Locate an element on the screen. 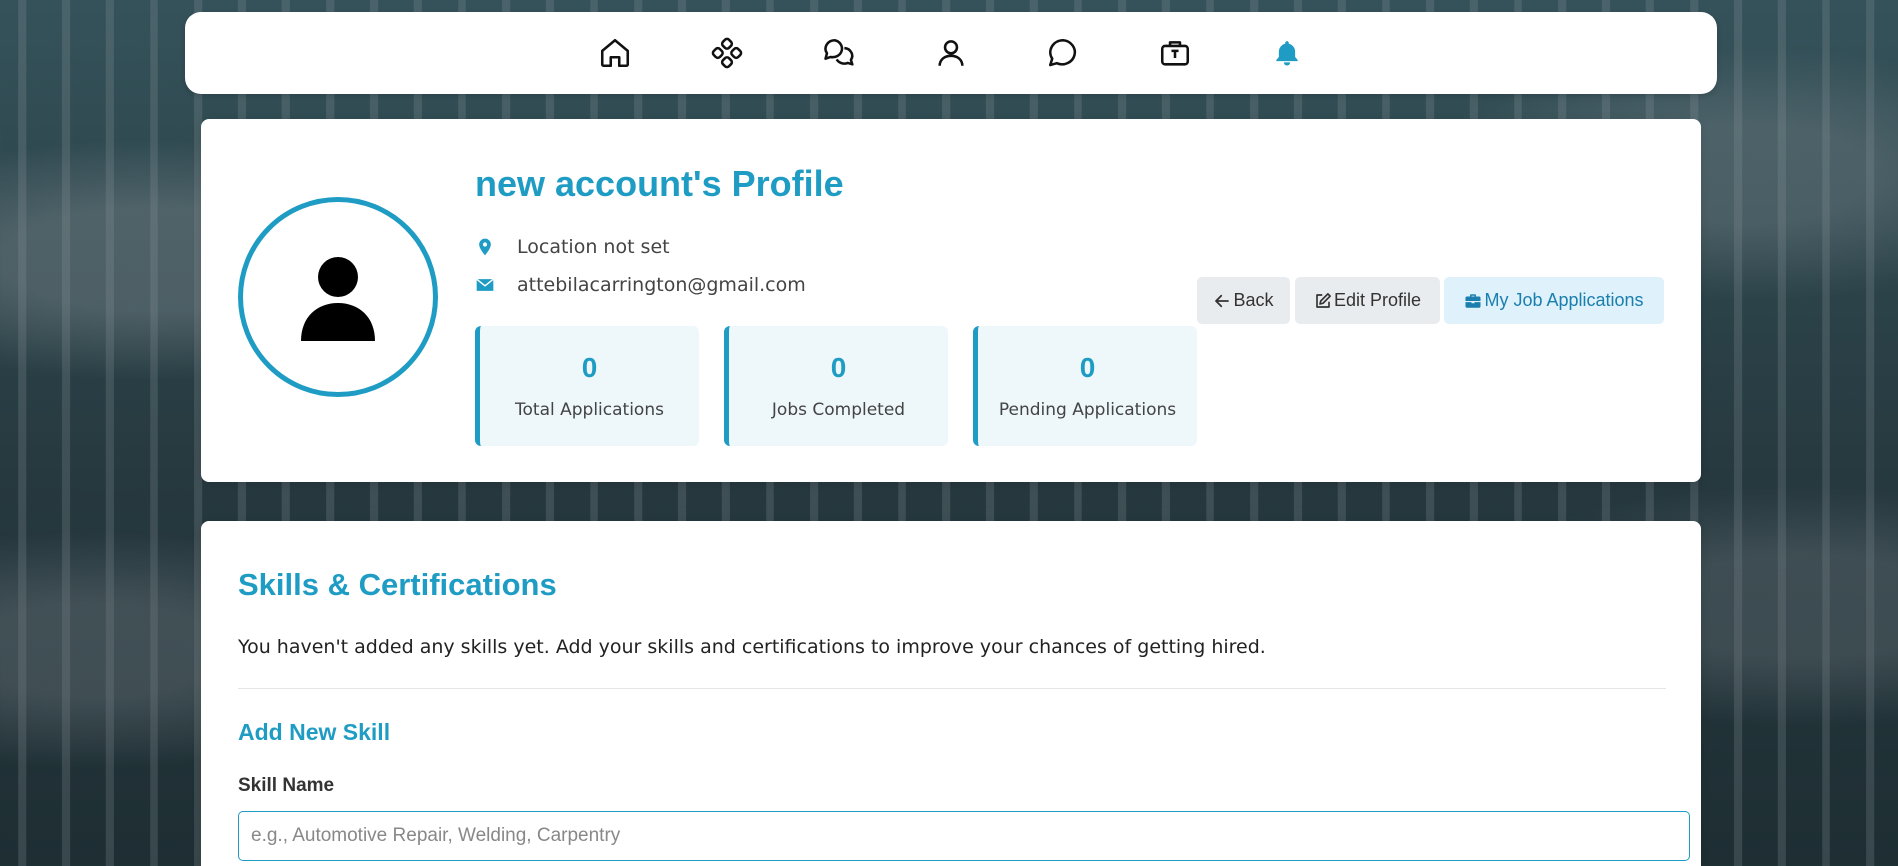 The height and width of the screenshot is (866, 1898). skill-name-label: Skill Name is located at coordinates (286, 785).